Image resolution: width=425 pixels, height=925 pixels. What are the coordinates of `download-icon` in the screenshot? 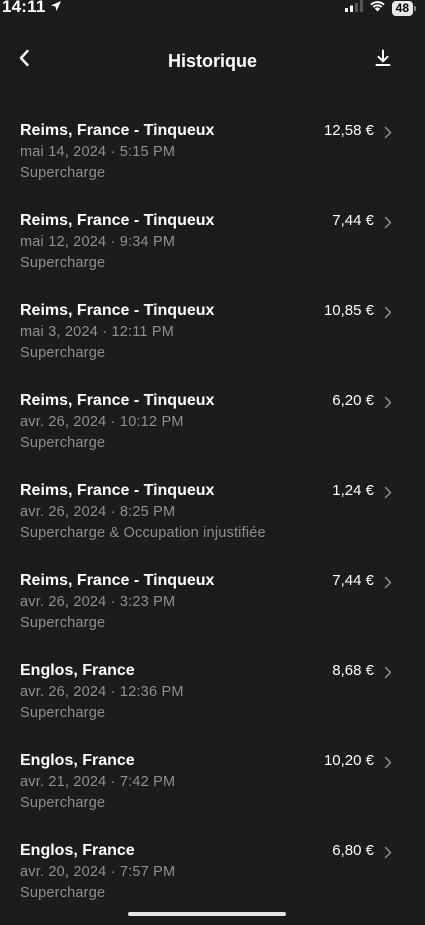 It's located at (383, 60).